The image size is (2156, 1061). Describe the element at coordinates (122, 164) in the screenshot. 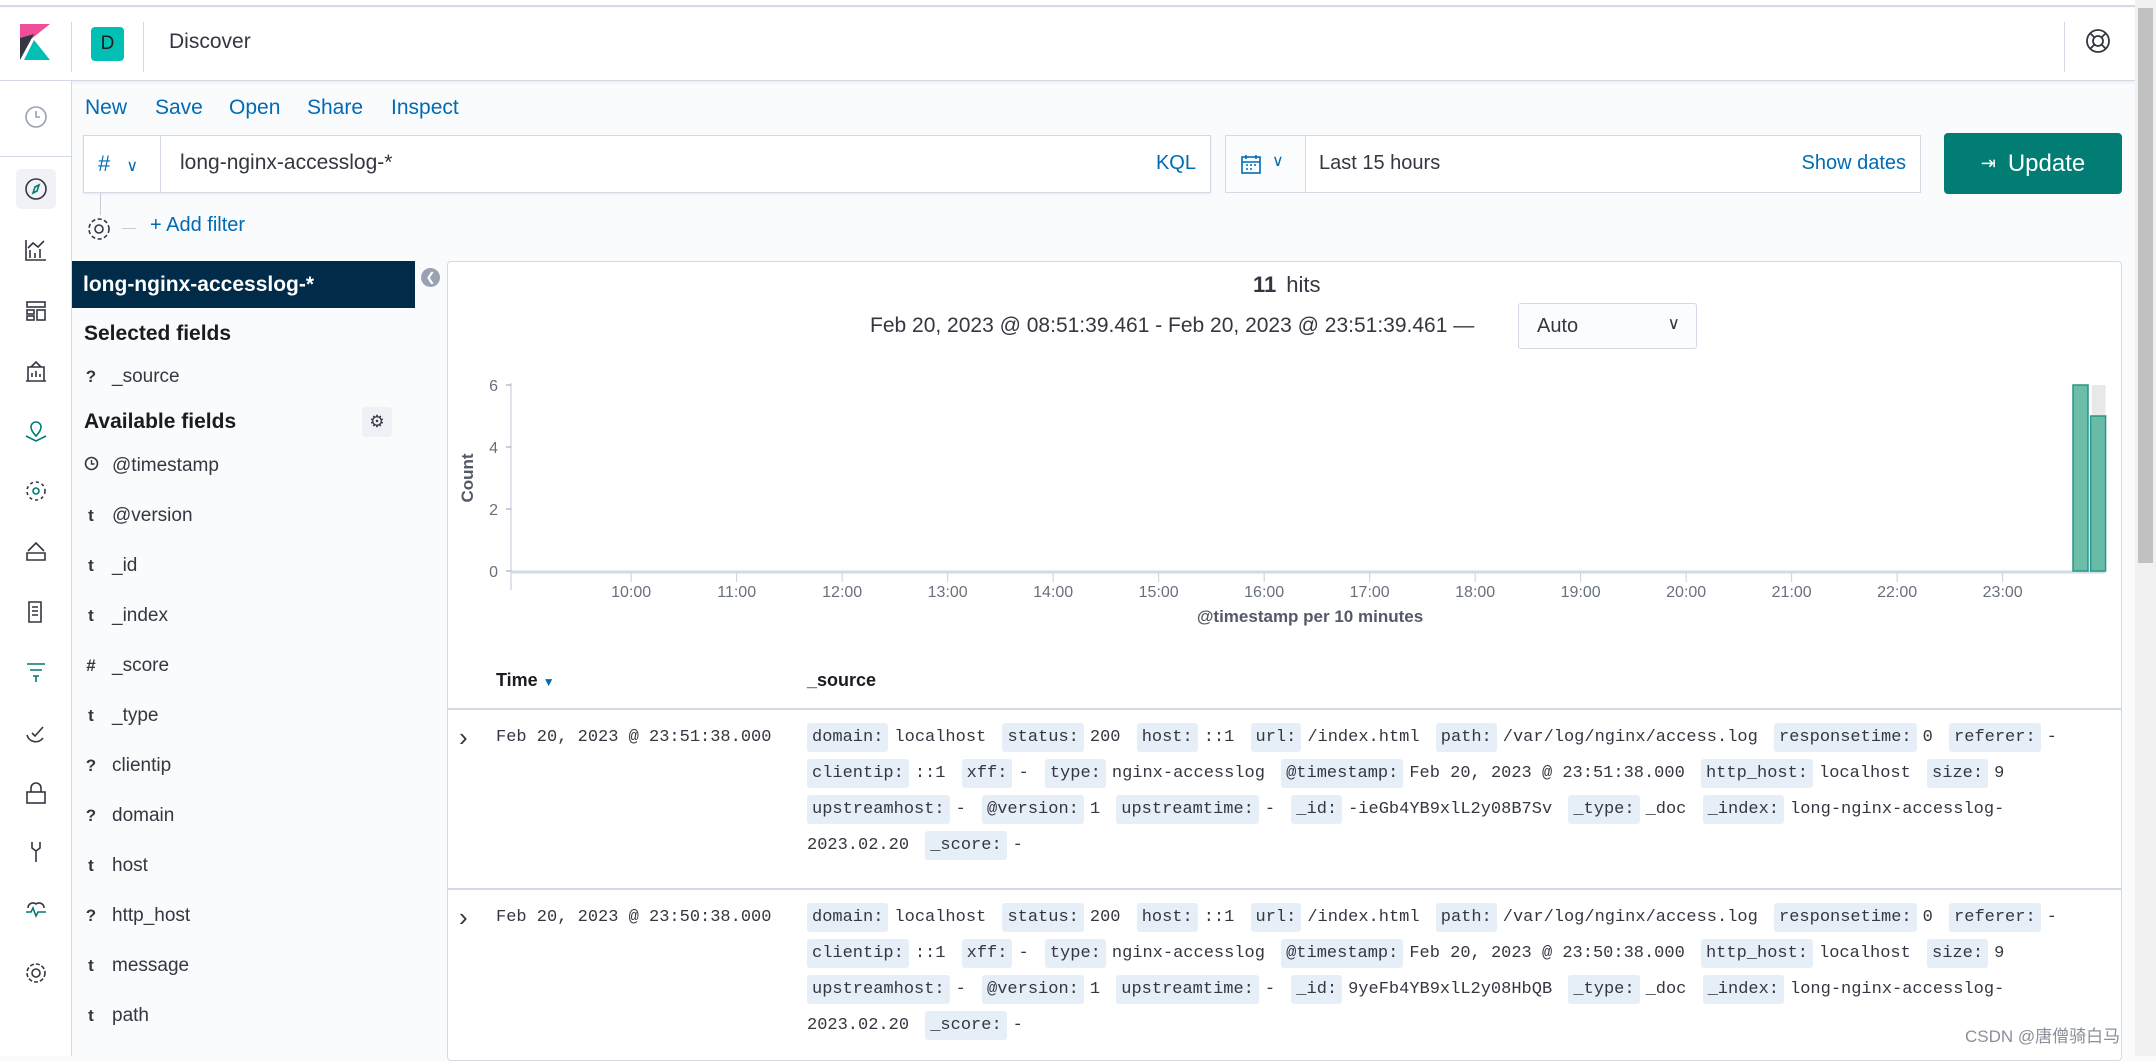

I see `query-options-button: # ∨` at that location.